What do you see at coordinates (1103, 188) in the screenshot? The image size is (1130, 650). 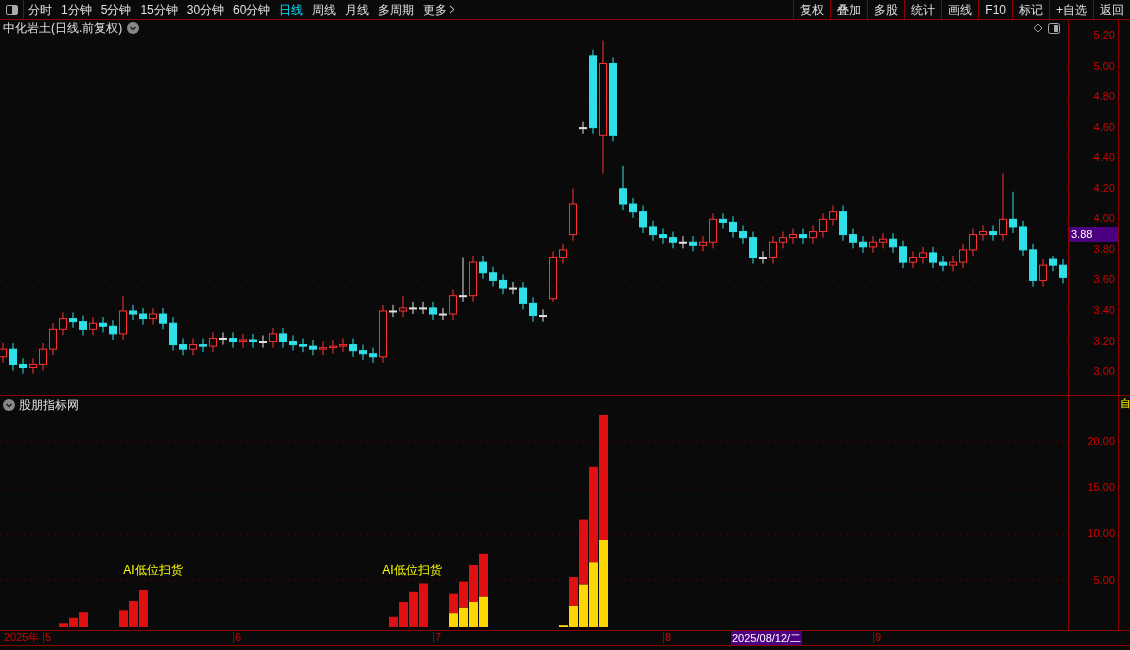 I see `axis-label: 4.20` at bounding box center [1103, 188].